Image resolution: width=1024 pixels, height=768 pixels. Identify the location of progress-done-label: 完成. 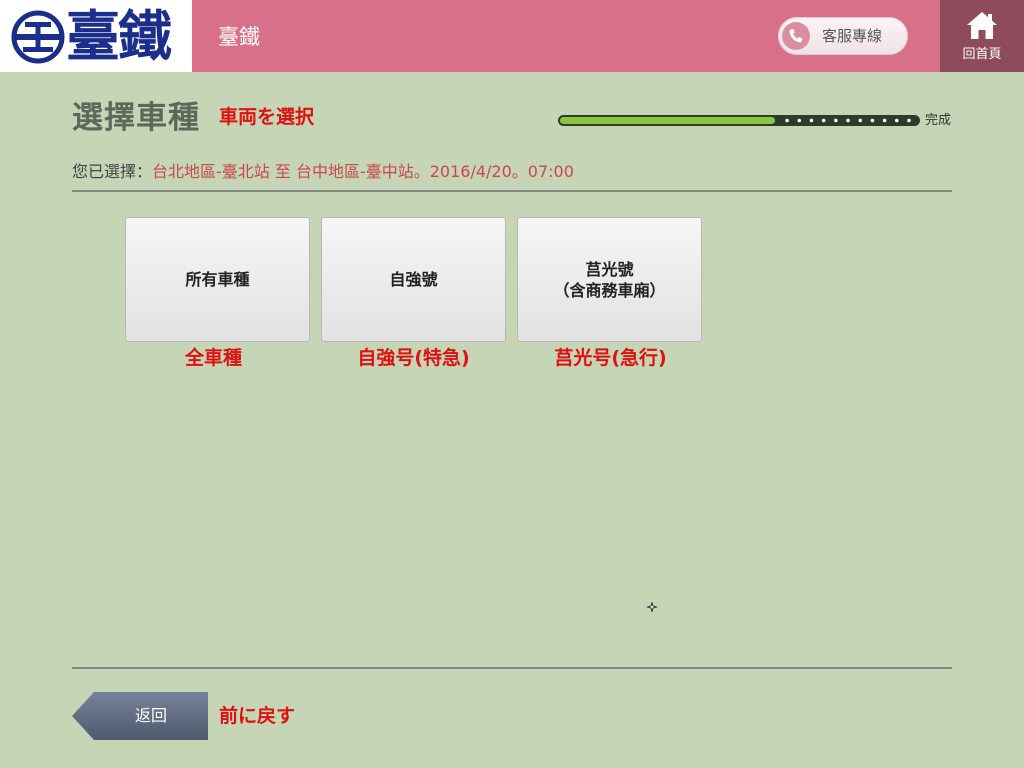
(938, 120).